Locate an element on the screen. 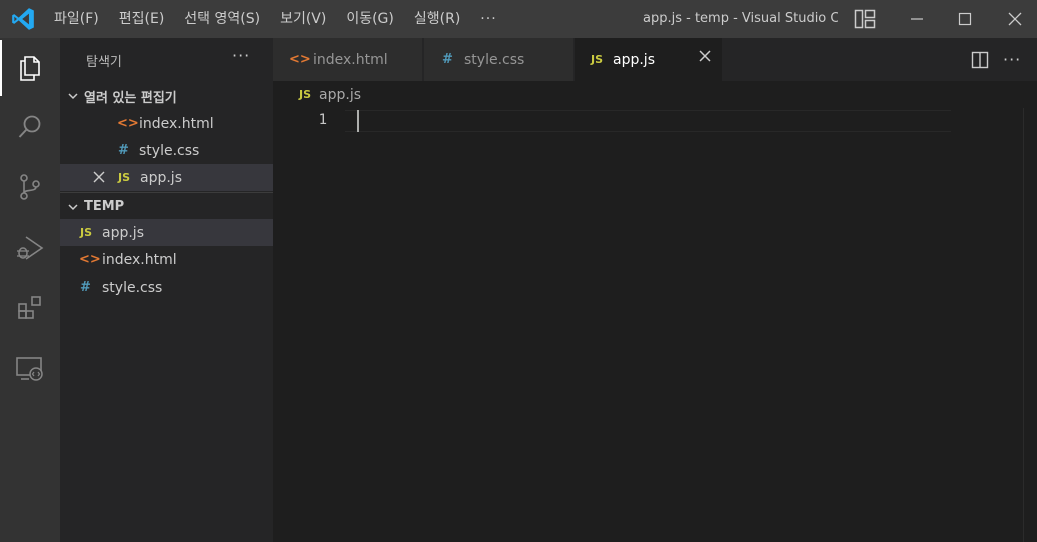 The height and width of the screenshot is (542, 1037). tab-style-css: # style.css is located at coordinates (499, 59).